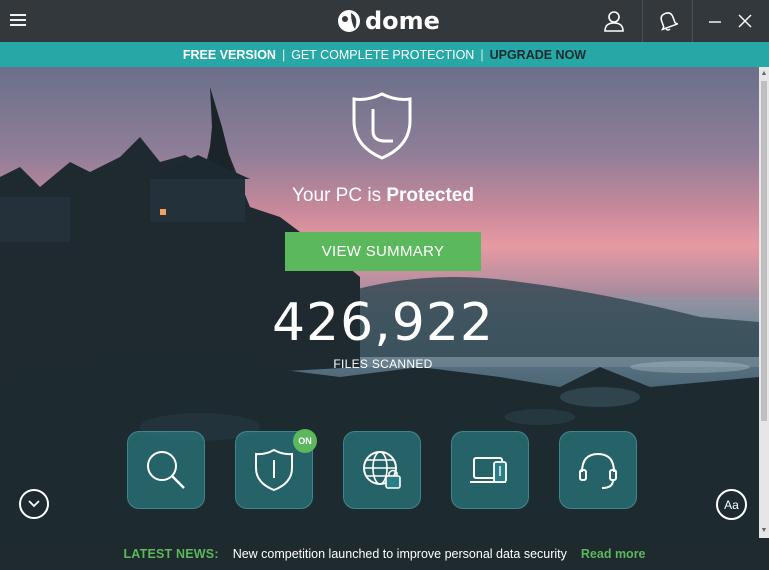 The image size is (769, 570). I want to click on scroll-thumb, so click(764, 251).